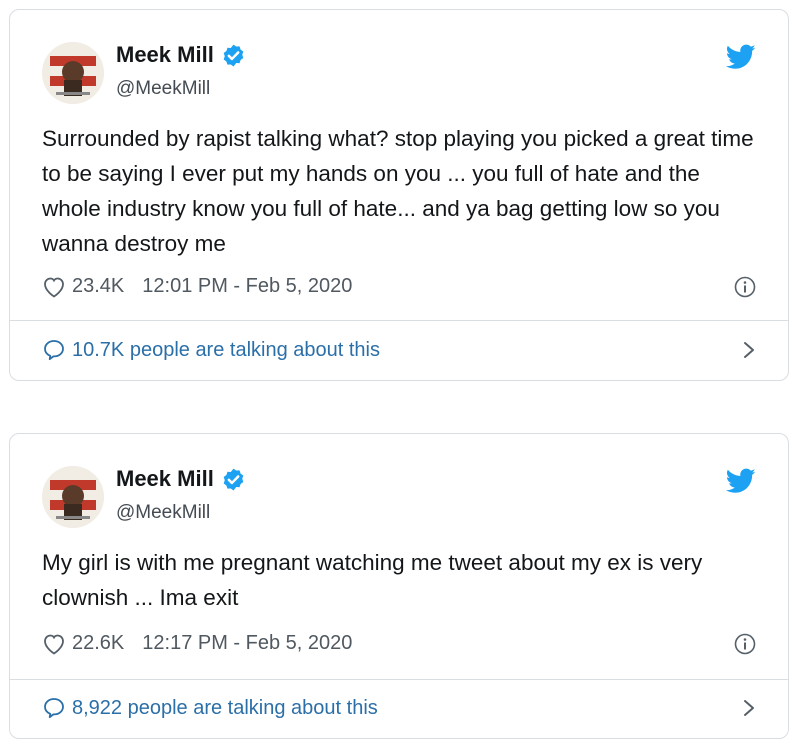  I want to click on conversation-link: 10.7K people are talking about this, so click(399, 350).